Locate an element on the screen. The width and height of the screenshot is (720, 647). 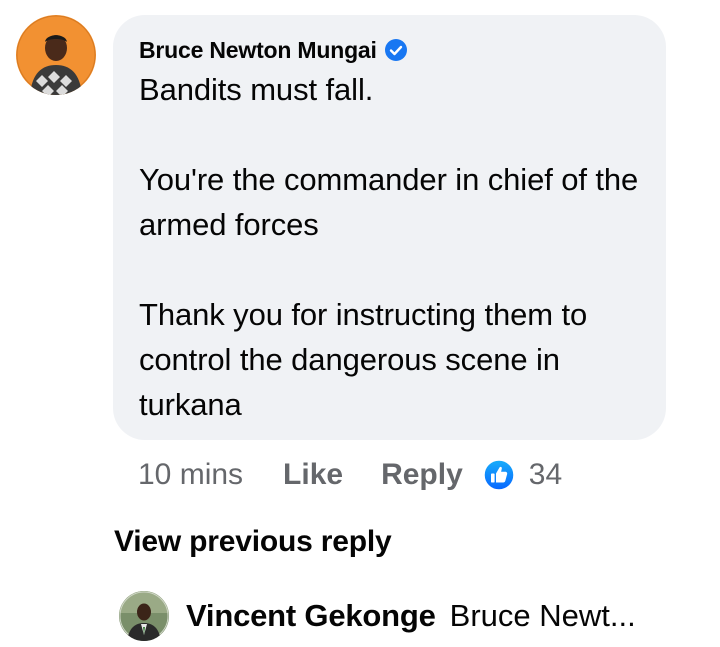
profile-photo is located at coordinates (56, 55).